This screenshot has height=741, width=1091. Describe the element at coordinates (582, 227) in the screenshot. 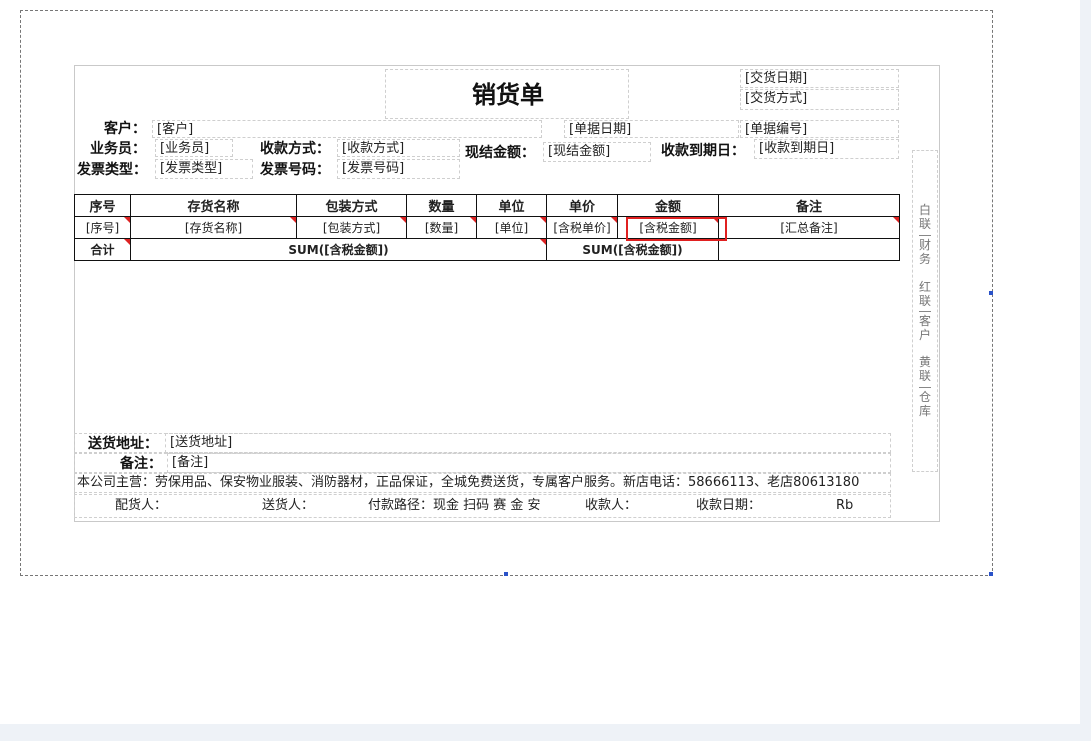

I see `cell-unit-price: [含税单价]` at that location.